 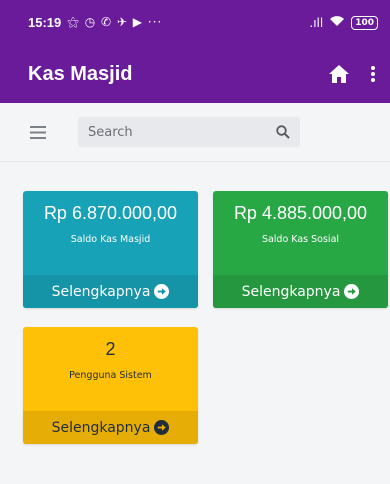 What do you see at coordinates (316, 22) in the screenshot?
I see `signal-icon: .ıll` at bounding box center [316, 22].